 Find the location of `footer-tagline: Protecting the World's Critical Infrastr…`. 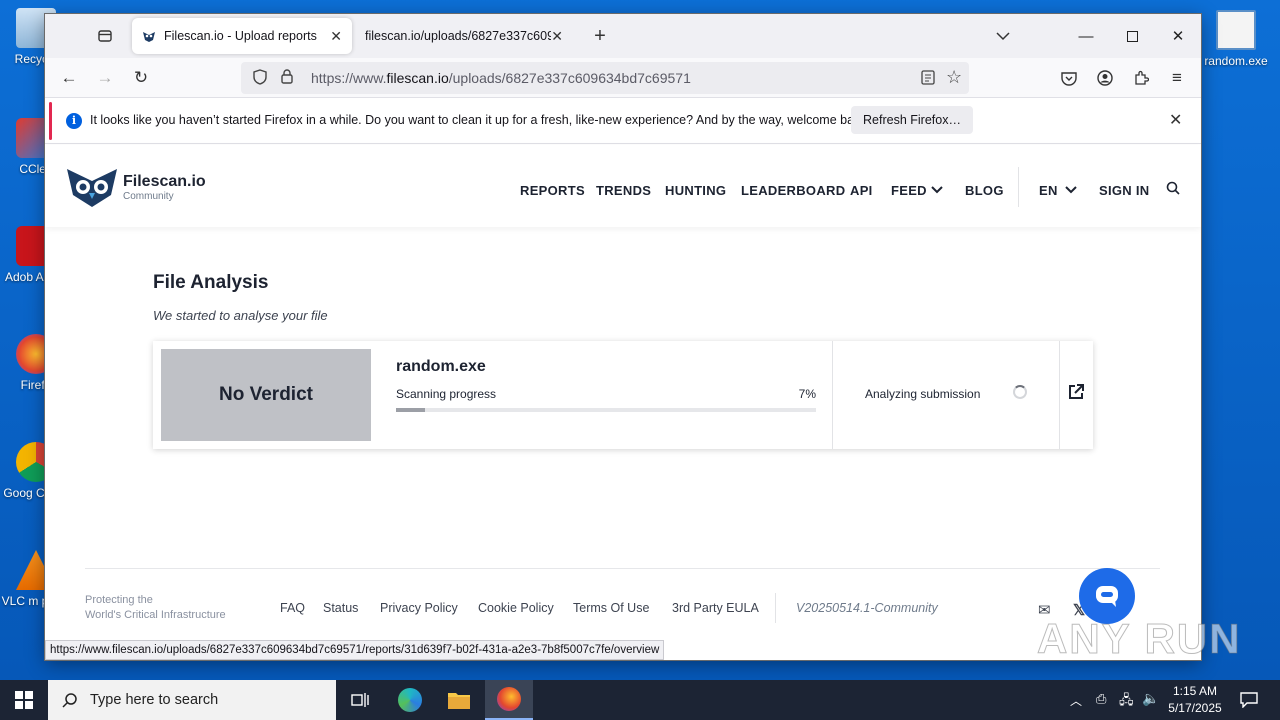

footer-tagline: Protecting the World's Critical Infrastr… is located at coordinates (155, 608).